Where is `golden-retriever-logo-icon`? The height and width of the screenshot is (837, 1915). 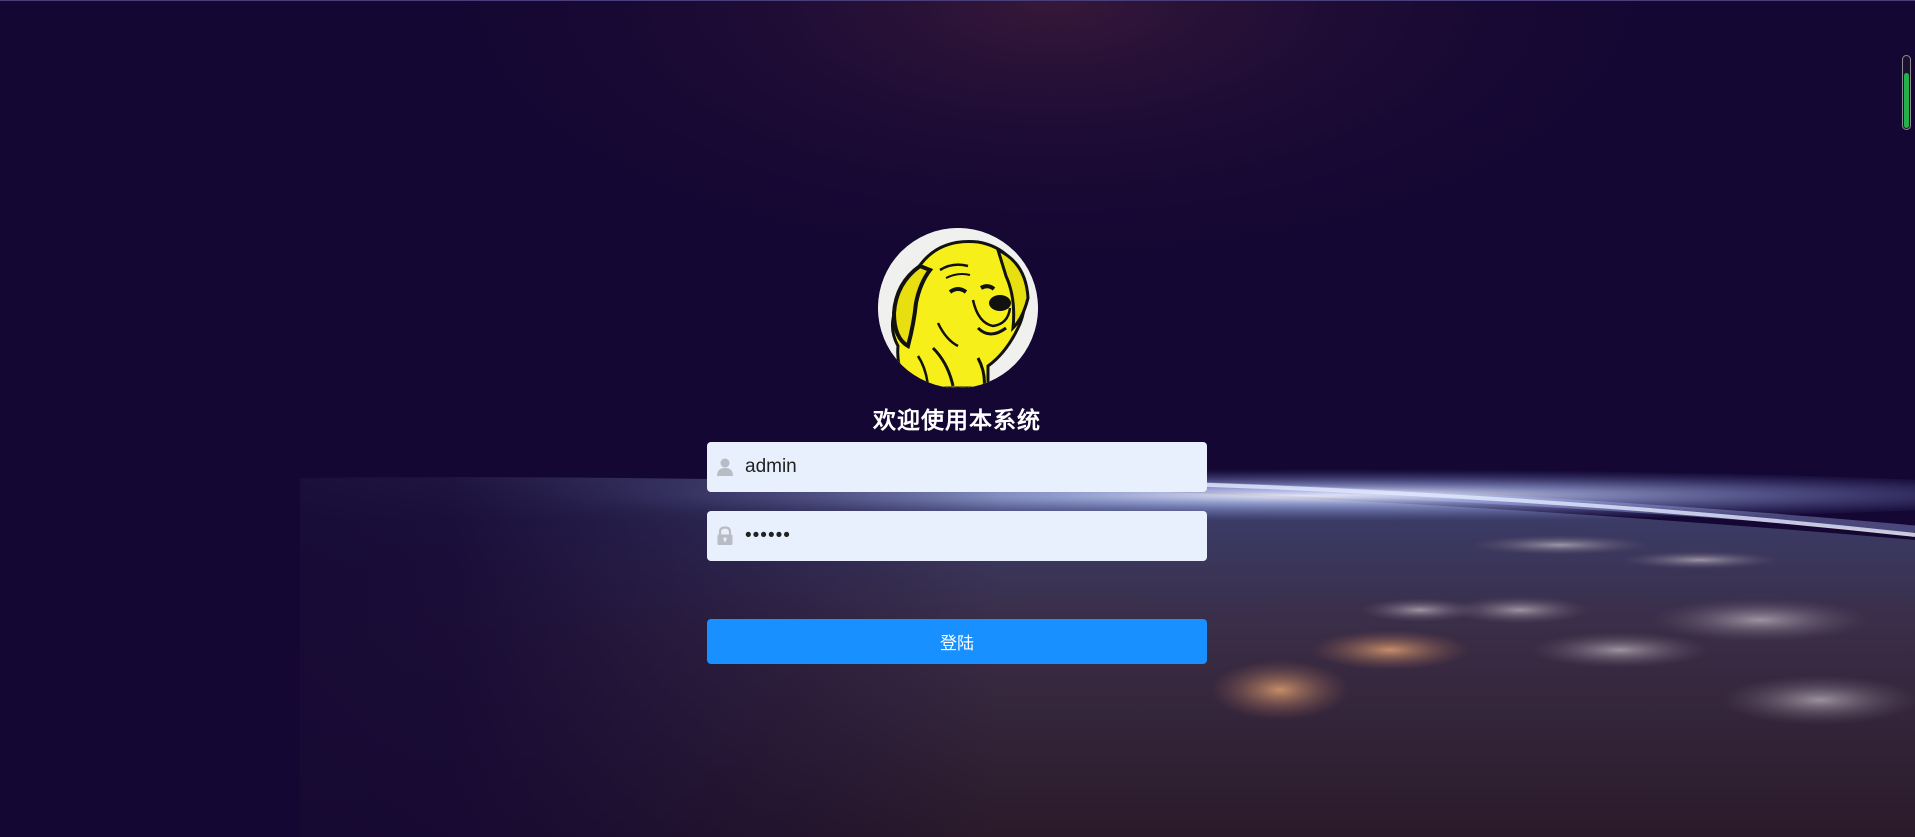 golden-retriever-logo-icon is located at coordinates (958, 308).